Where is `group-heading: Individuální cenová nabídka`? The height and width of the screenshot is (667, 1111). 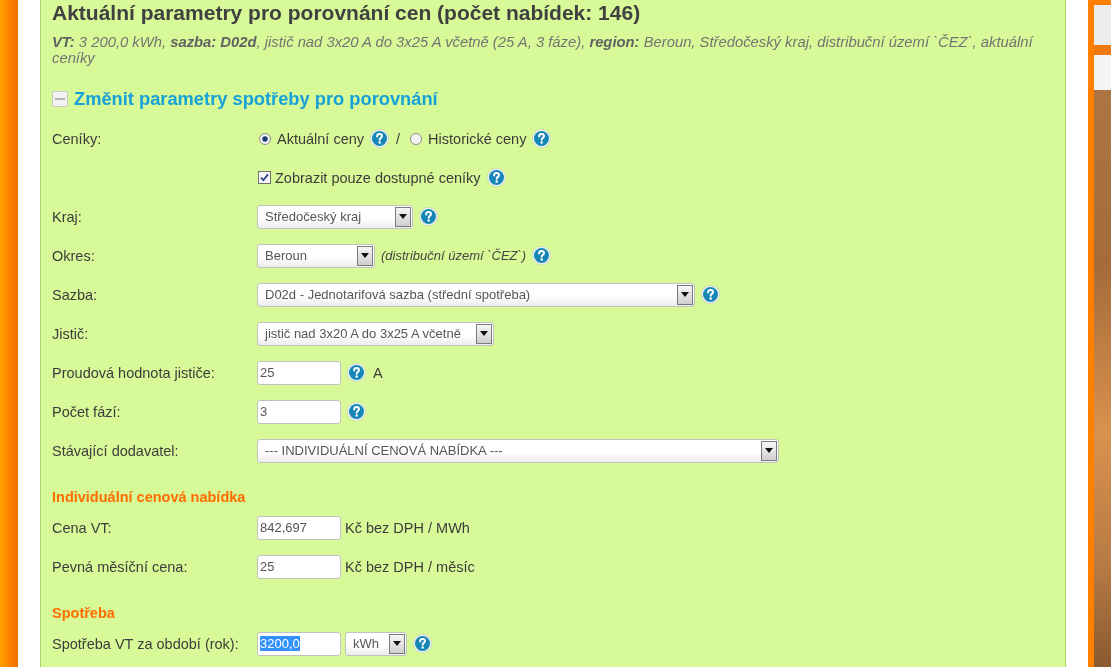 group-heading: Individuální cenová nabídka is located at coordinates (149, 497).